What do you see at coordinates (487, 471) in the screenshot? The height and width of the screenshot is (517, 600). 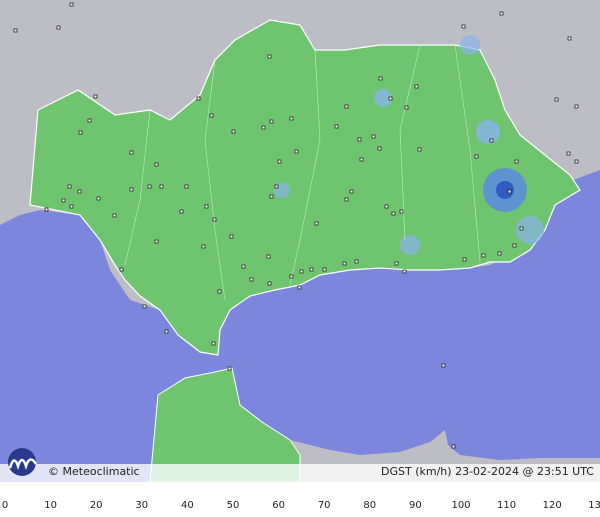 I see `variable-info: DGST (km/h) 23-02-2024 @ 23:51 UTC` at bounding box center [487, 471].